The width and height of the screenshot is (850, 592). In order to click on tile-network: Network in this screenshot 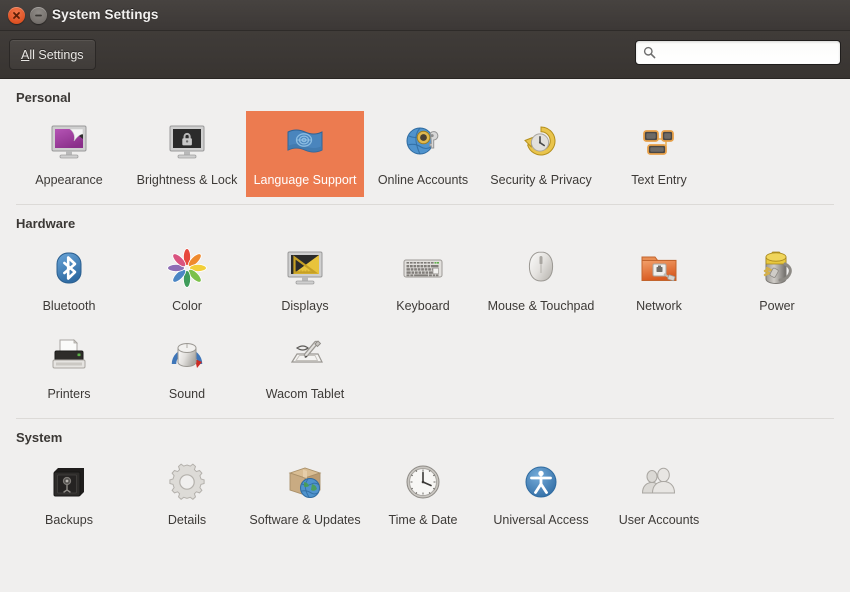, I will do `click(659, 280)`.